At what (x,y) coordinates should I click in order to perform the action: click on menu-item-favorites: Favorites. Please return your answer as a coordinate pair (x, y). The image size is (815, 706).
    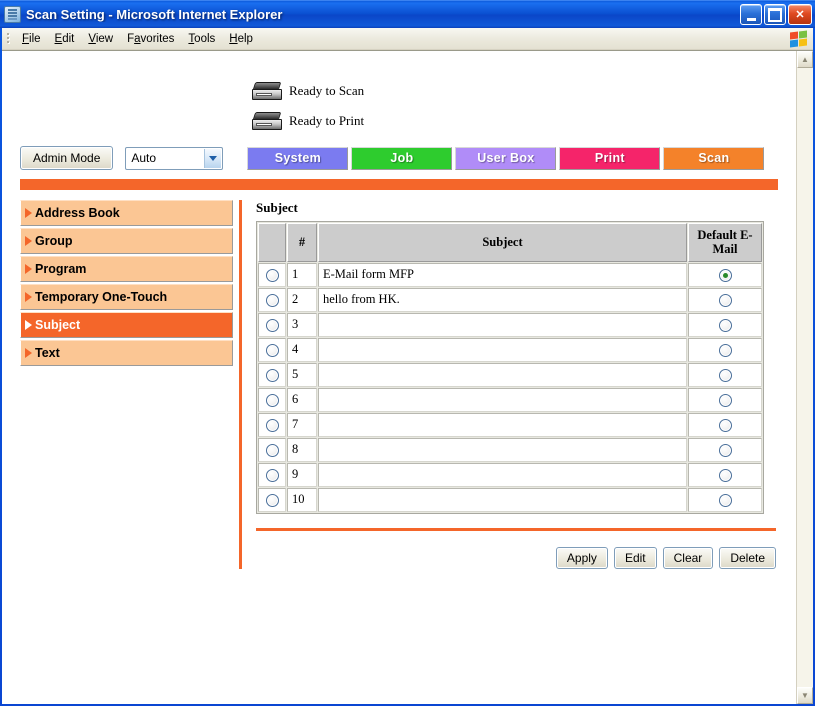
    Looking at the image, I should click on (150, 39).